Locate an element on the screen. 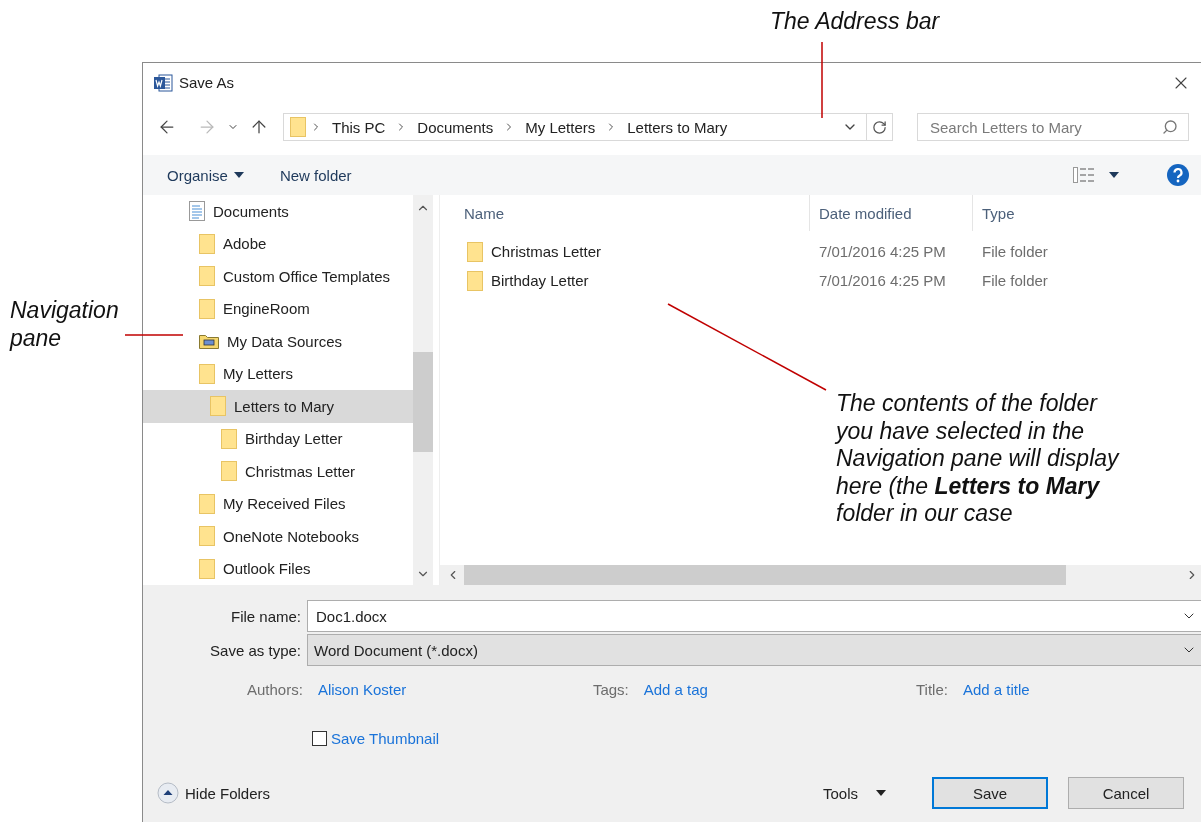 The height and width of the screenshot is (822, 1201). document-icon is located at coordinates (197, 211).